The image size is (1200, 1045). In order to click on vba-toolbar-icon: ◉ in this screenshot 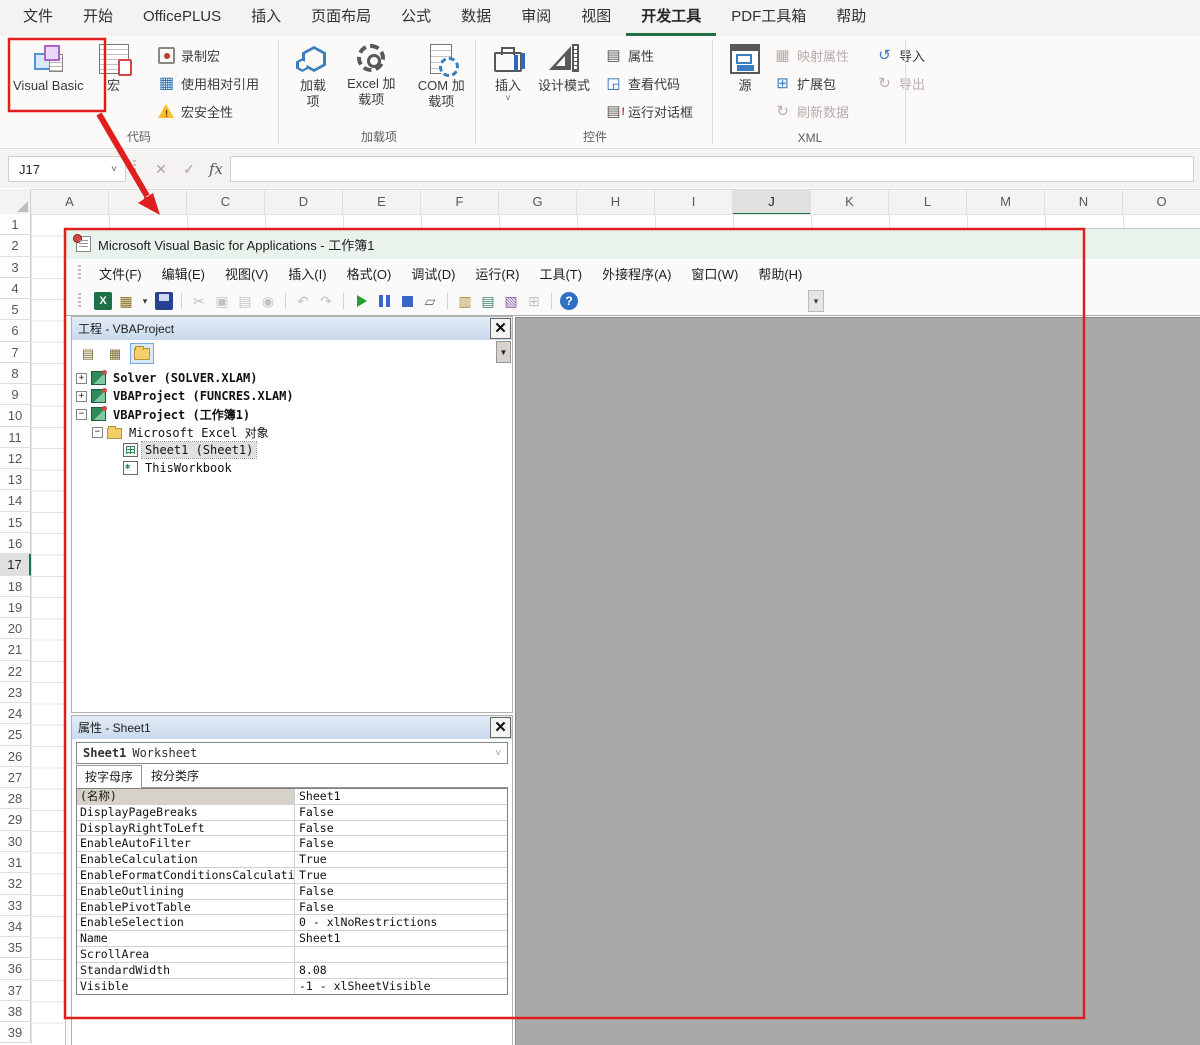, I will do `click(268, 301)`.